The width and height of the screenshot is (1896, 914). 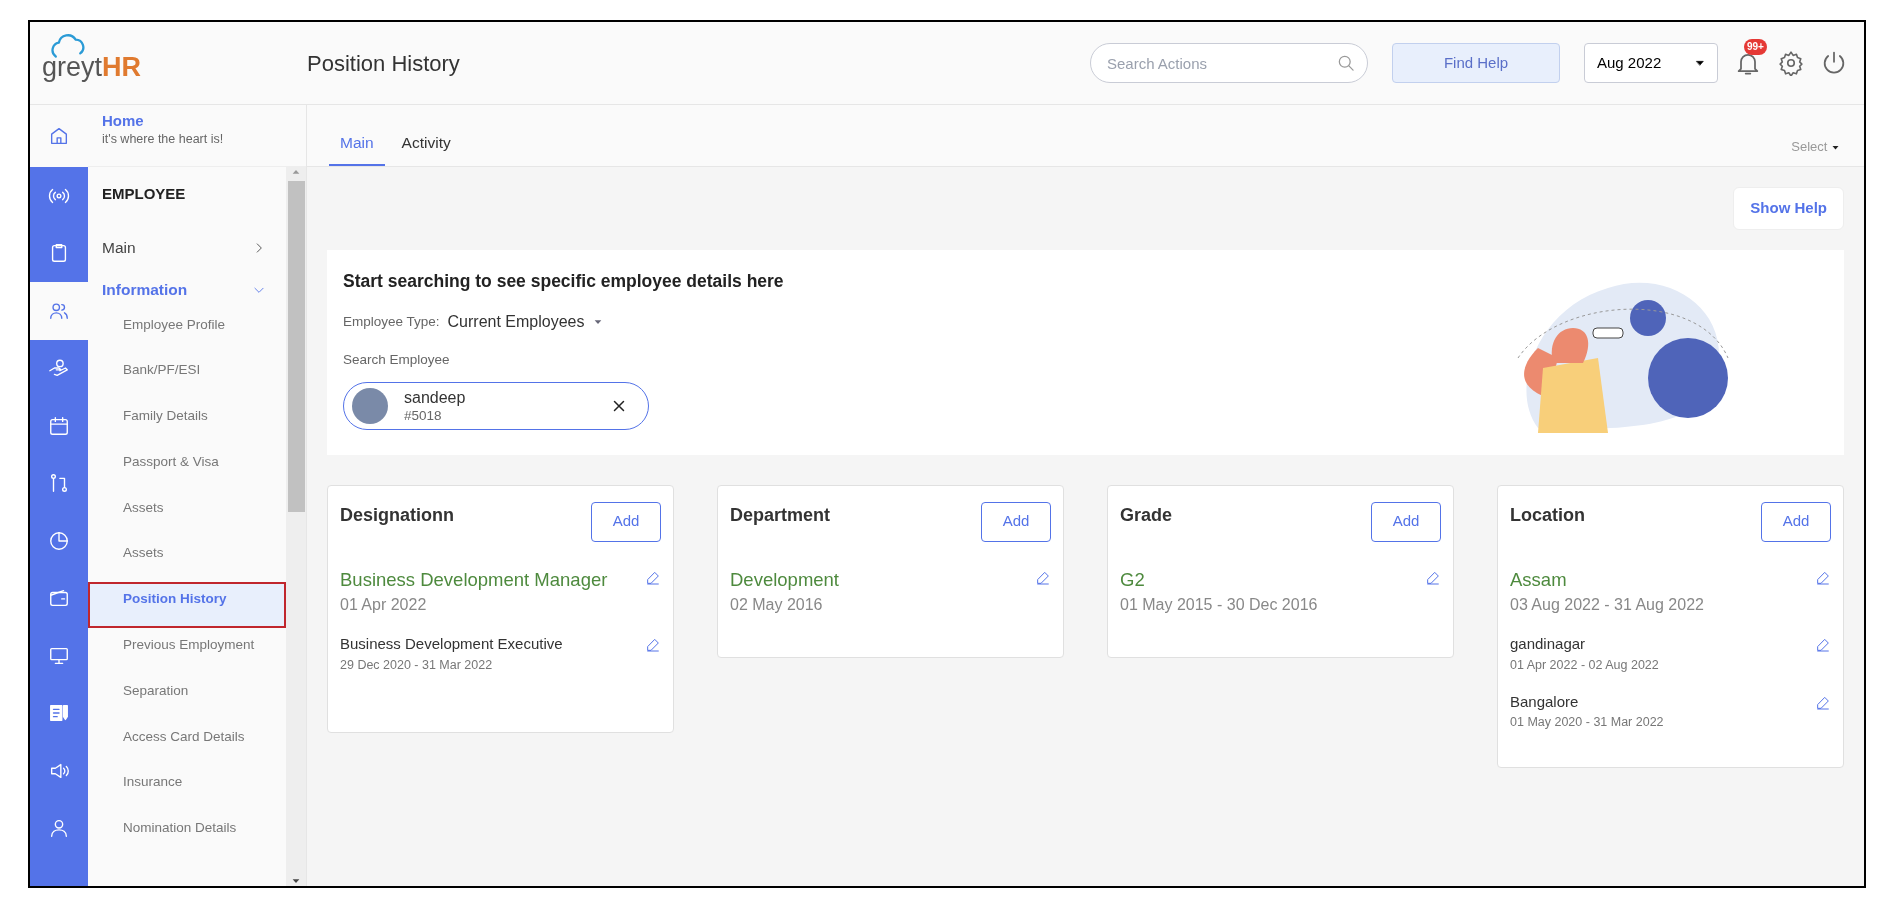 What do you see at coordinates (92, 63) in the screenshot?
I see `logo: greytHR` at bounding box center [92, 63].